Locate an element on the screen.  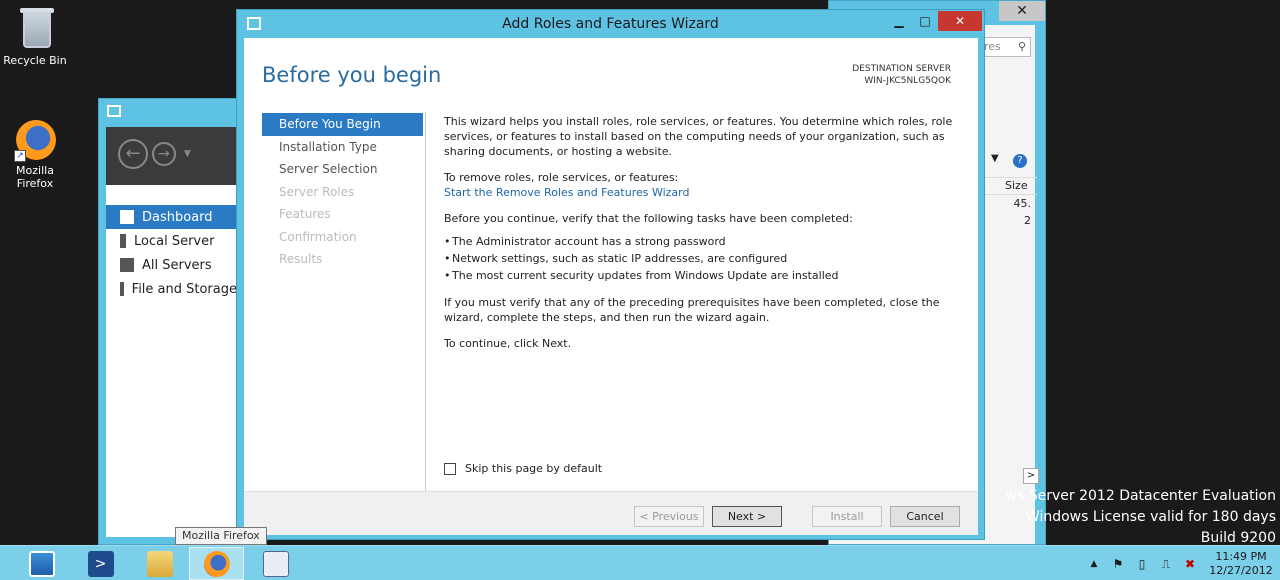
action-center-icon: ⚑ is located at coordinates (1118, 564).